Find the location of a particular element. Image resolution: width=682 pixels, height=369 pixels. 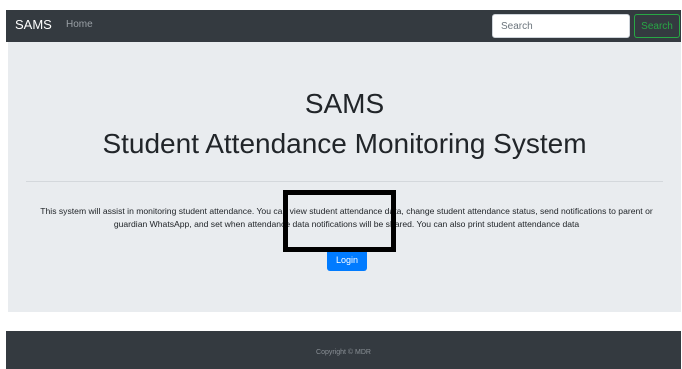

hero-title-abbrev: SAMS is located at coordinates (344, 103).